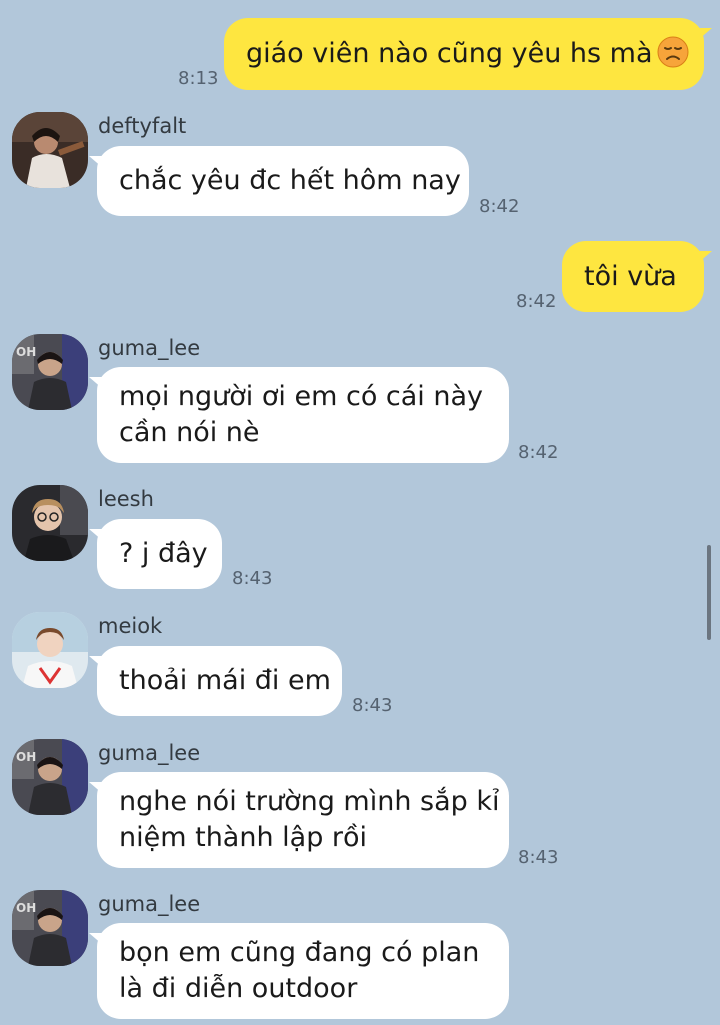  I want to click on message-text: giáo viên nào cũng yêu hs mà, so click(449, 53).